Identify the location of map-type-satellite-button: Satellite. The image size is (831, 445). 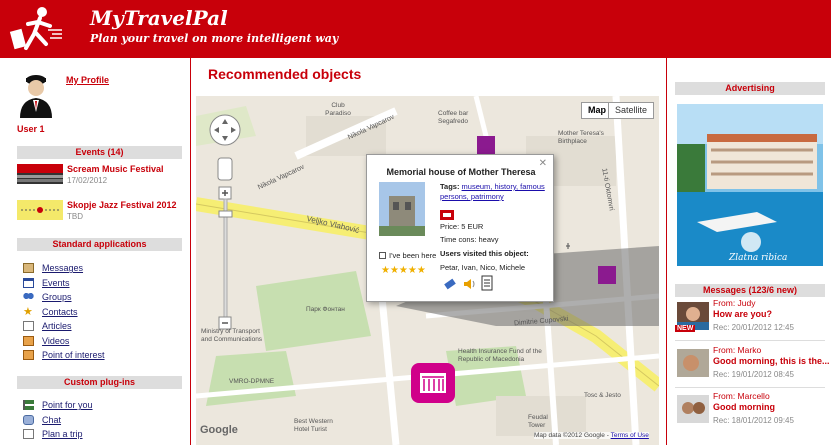
(631, 110).